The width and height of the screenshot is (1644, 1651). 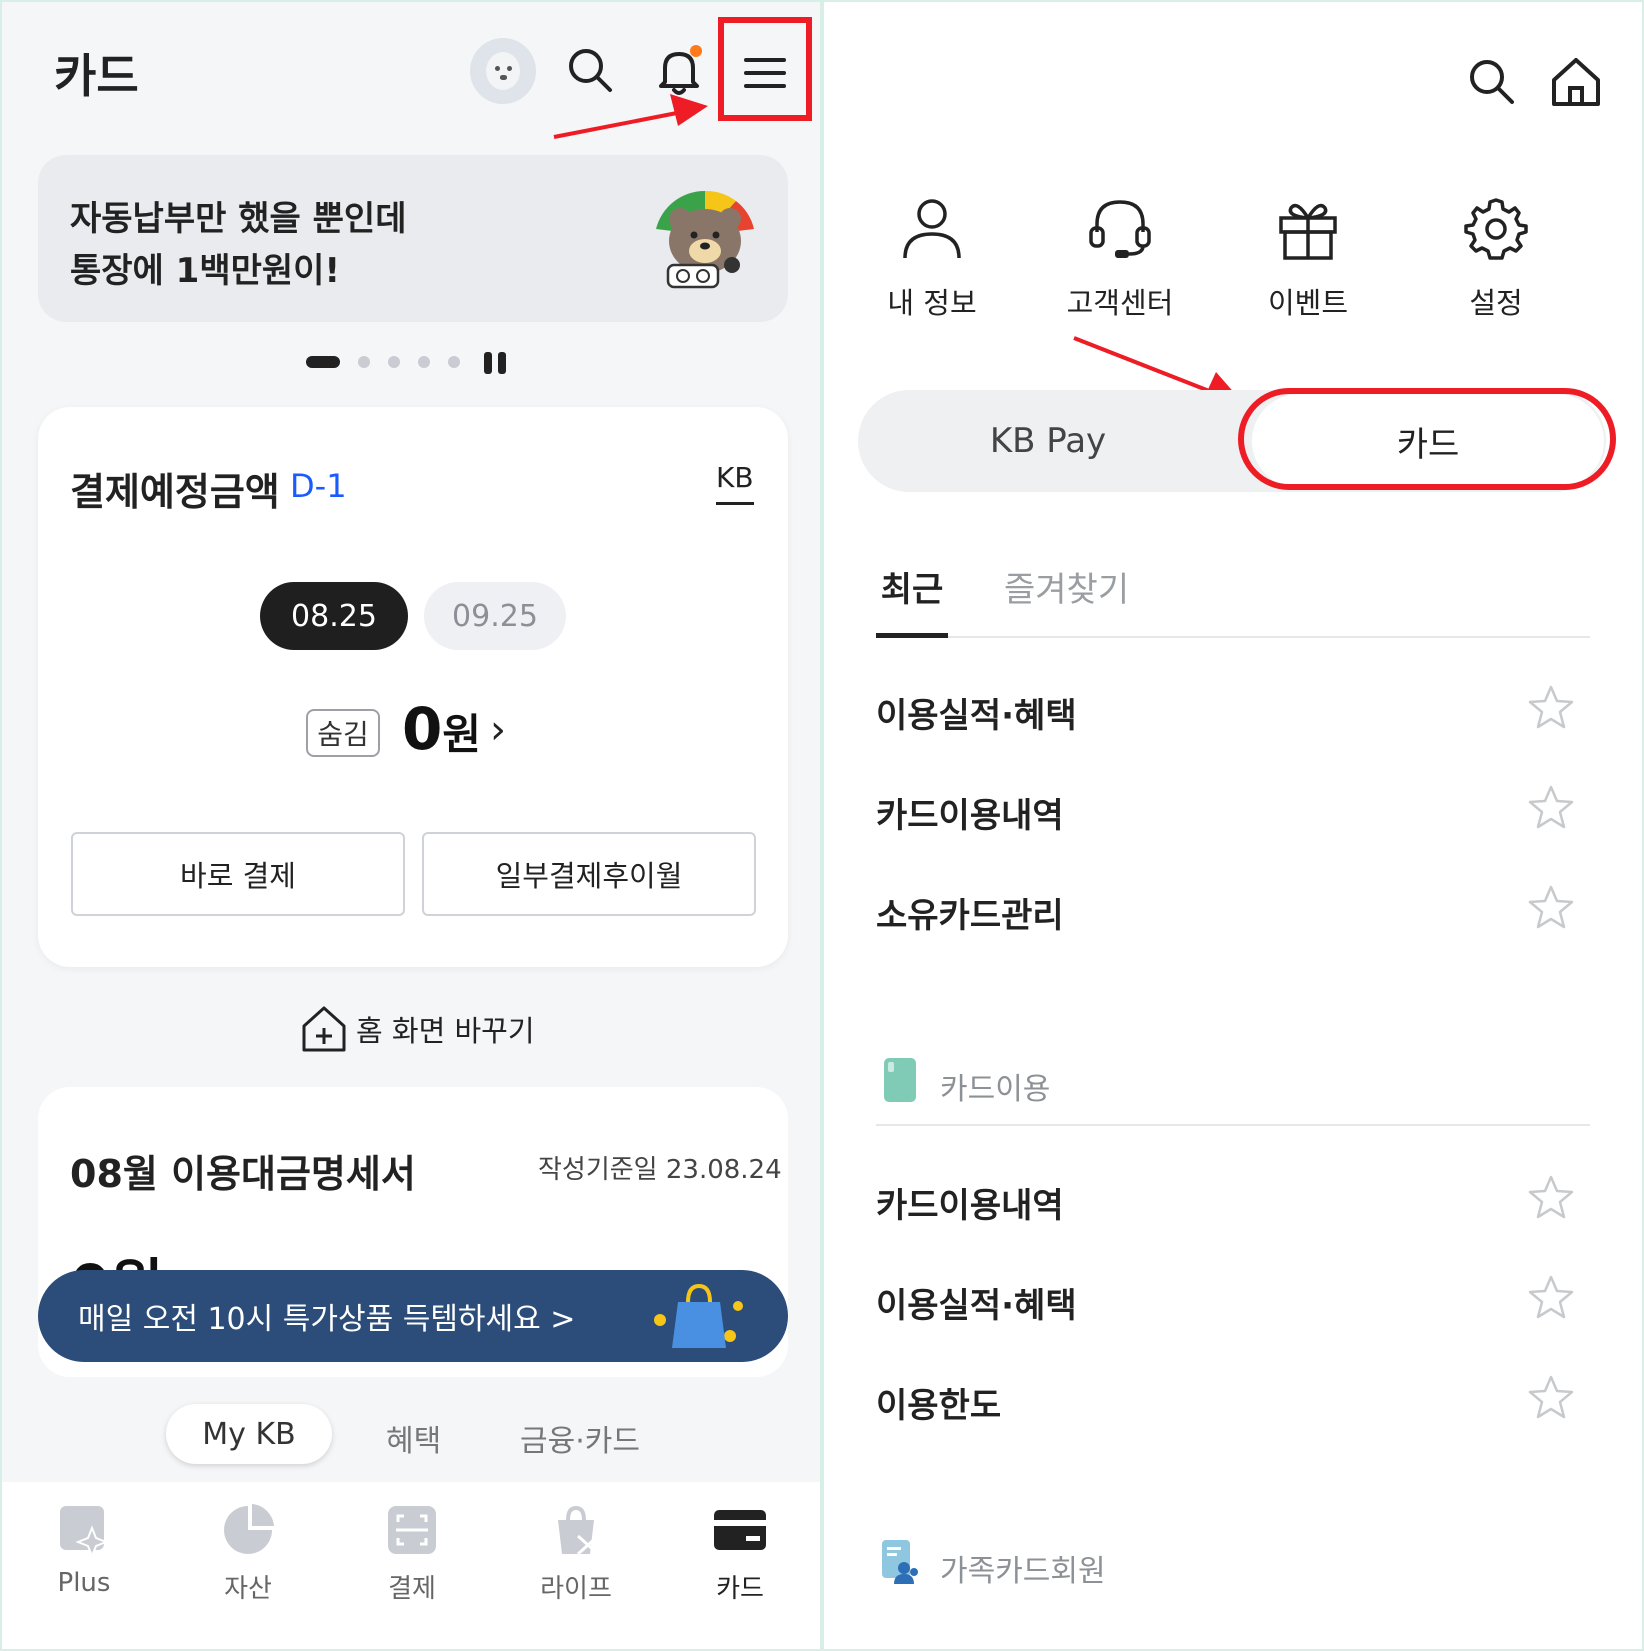 What do you see at coordinates (205, 271) in the screenshot?
I see `banner-line-2: 통장에 1백만원이!` at bounding box center [205, 271].